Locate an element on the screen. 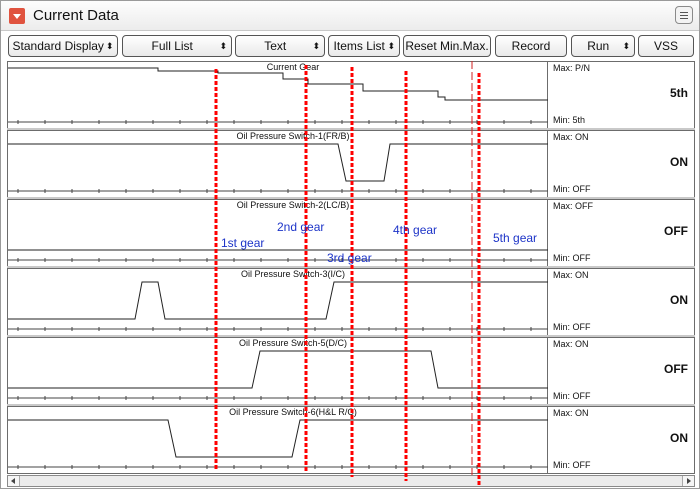  gear-label-4th: 4th gear is located at coordinates (415, 230).